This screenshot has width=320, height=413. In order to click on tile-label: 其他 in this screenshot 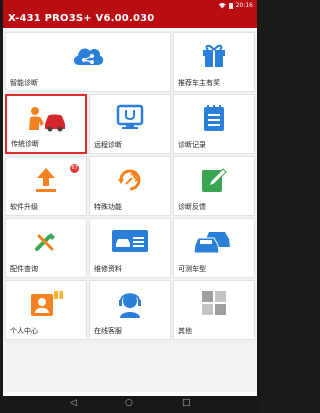, I will do `click(185, 331)`.